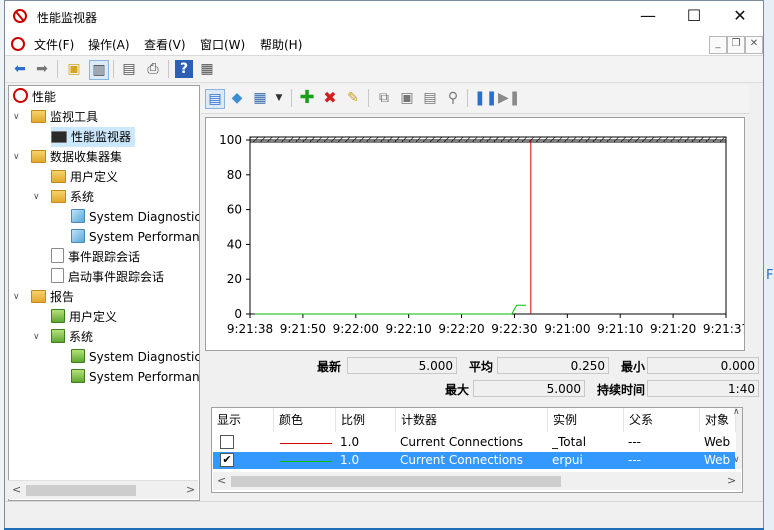 This screenshot has height=530, width=774. Describe the element at coordinates (356, 329) in the screenshot. I see `x-tick-label: 9:22:00` at that location.